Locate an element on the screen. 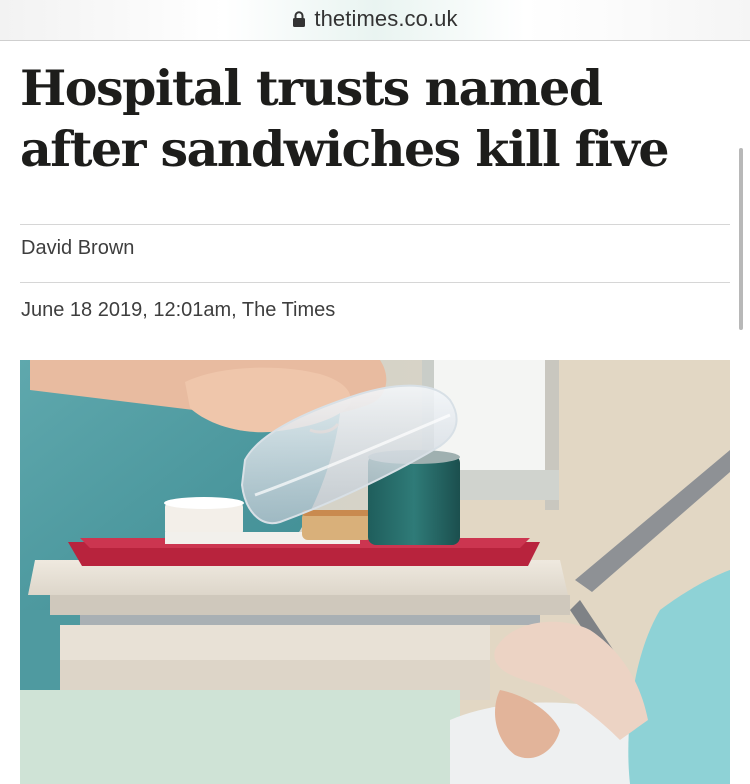 Image resolution: width=750 pixels, height=784 pixels. url-text: thetimes.co.uk is located at coordinates (386, 18).